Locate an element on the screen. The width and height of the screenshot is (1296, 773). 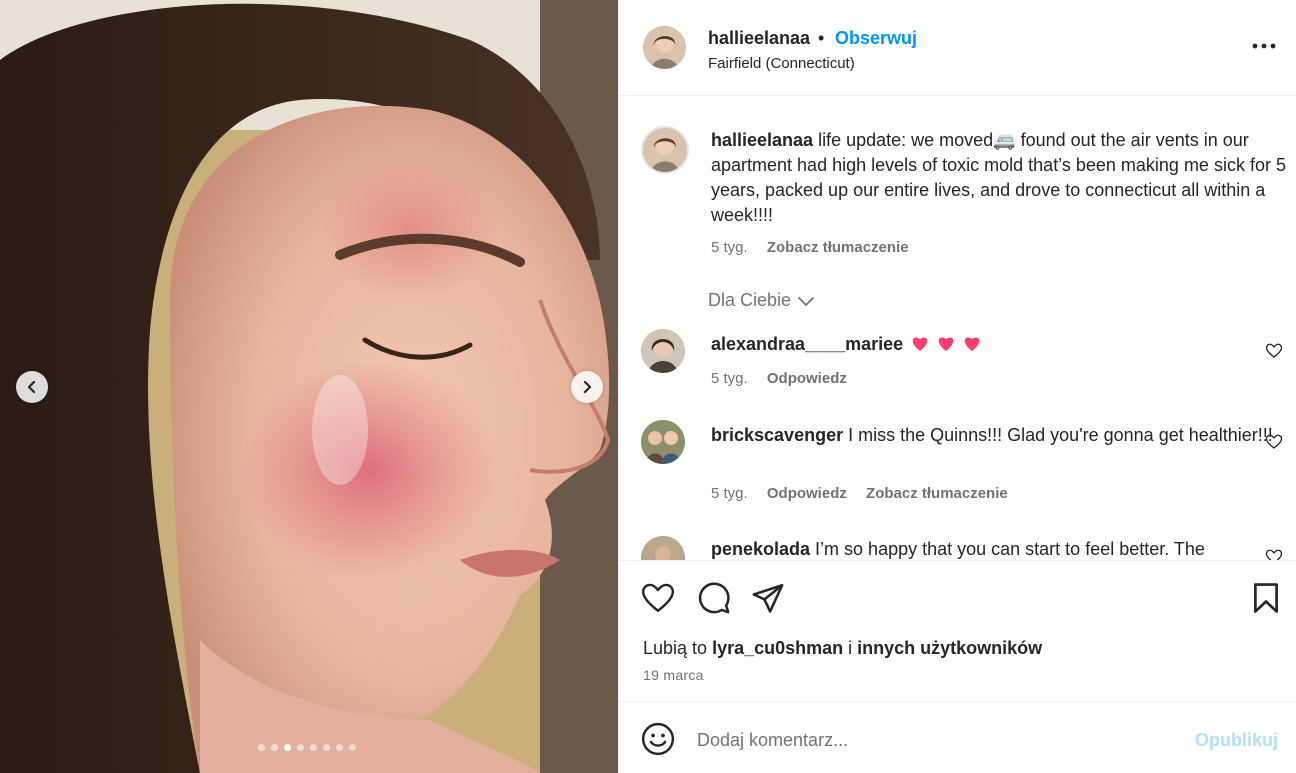
chevron-left-icon is located at coordinates (31, 387).